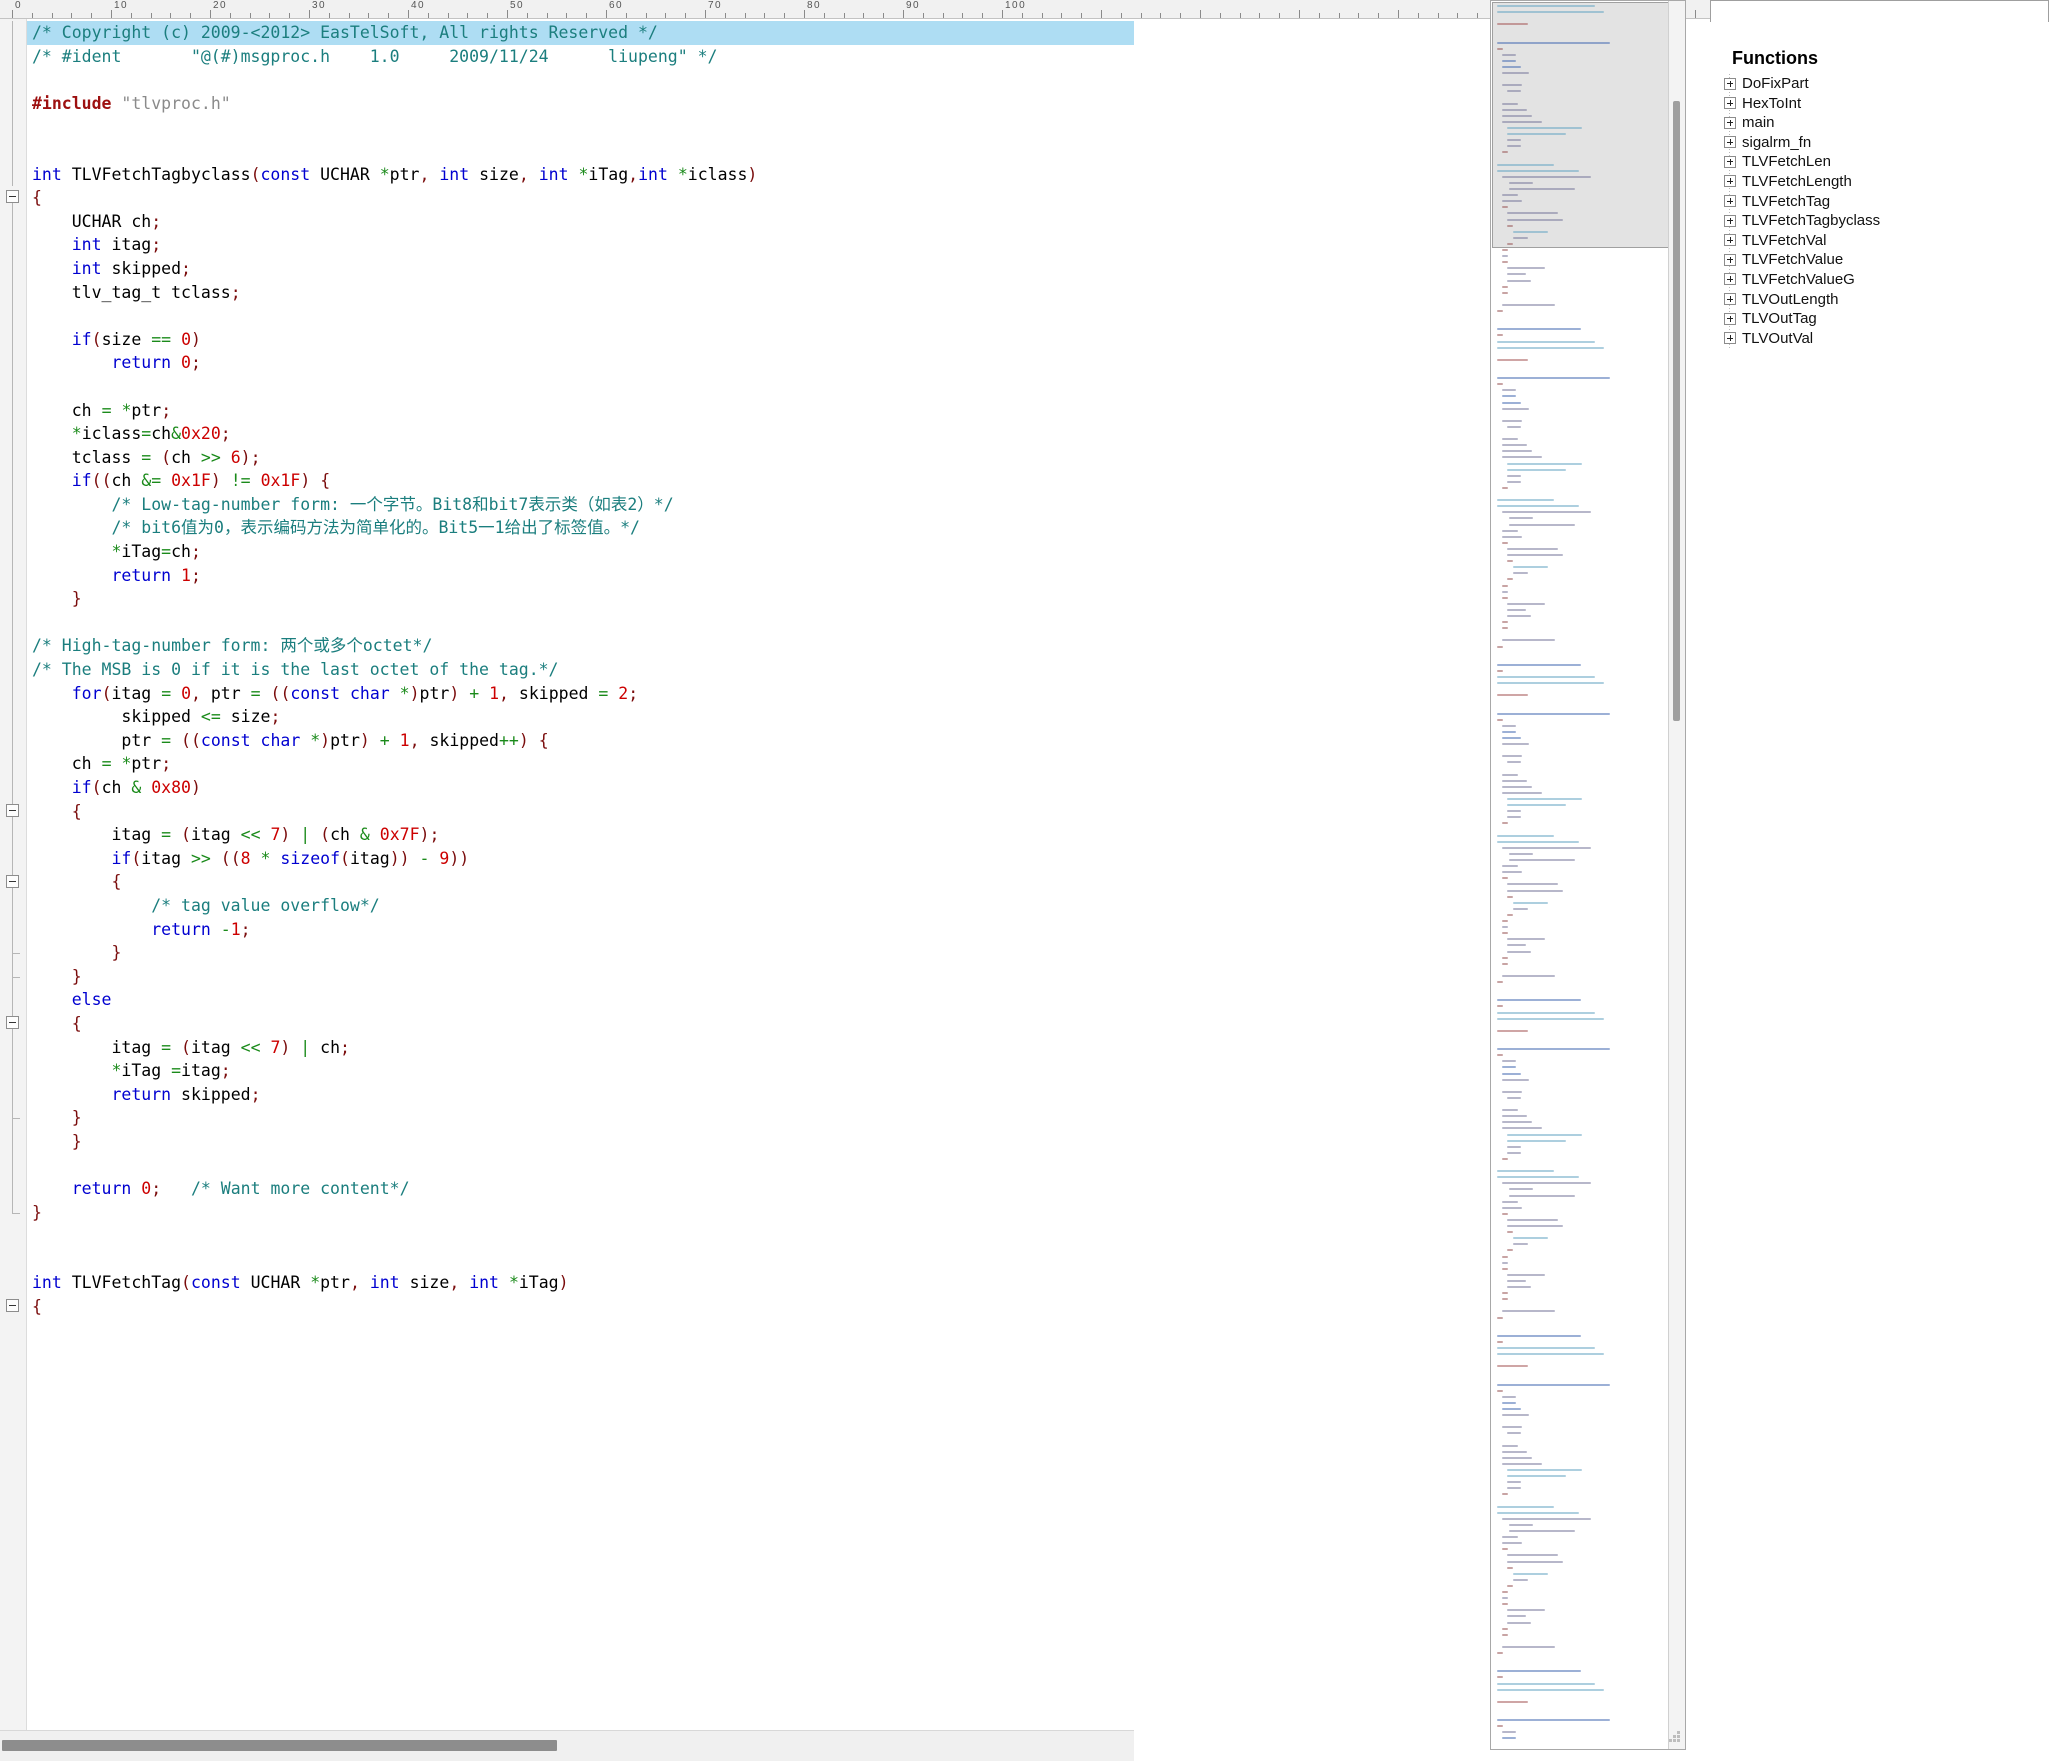 This screenshot has height=1761, width=2049. What do you see at coordinates (580, 269) in the screenshot?
I see `code-line: int skipped;` at bounding box center [580, 269].